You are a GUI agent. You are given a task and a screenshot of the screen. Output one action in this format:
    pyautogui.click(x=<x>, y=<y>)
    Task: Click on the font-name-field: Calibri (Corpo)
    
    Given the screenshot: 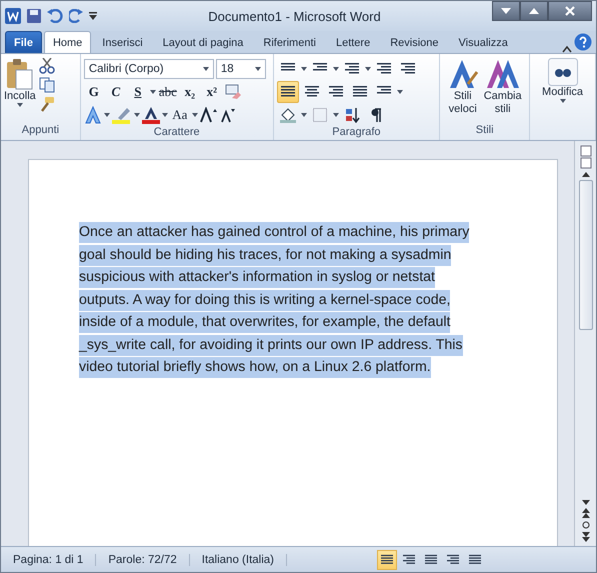 What is the action you would take?
    pyautogui.click(x=149, y=69)
    